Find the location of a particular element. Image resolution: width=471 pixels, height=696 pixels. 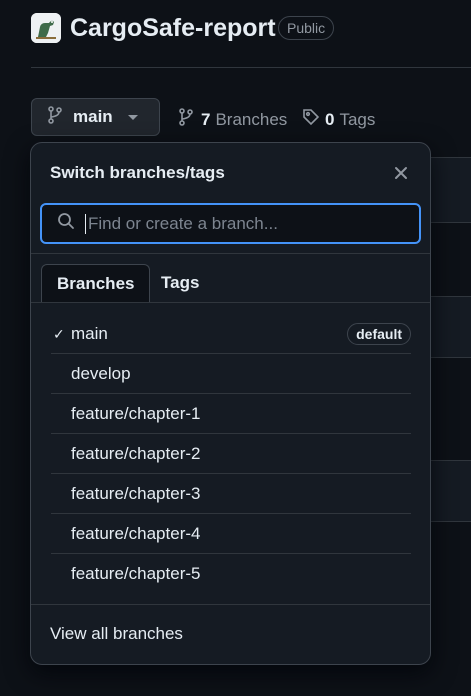

branch-name: feature/chapter-3 is located at coordinates (136, 493).